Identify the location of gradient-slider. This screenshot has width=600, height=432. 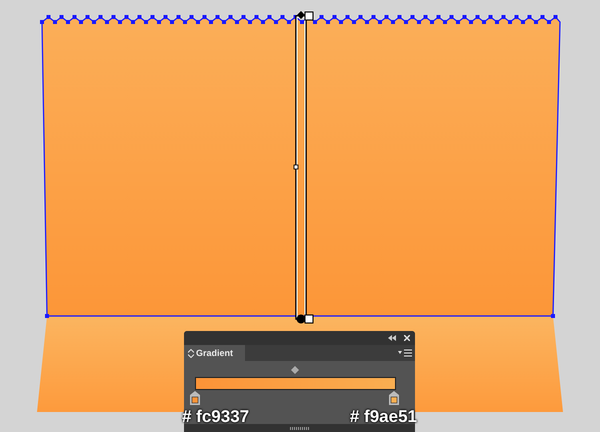
(295, 383).